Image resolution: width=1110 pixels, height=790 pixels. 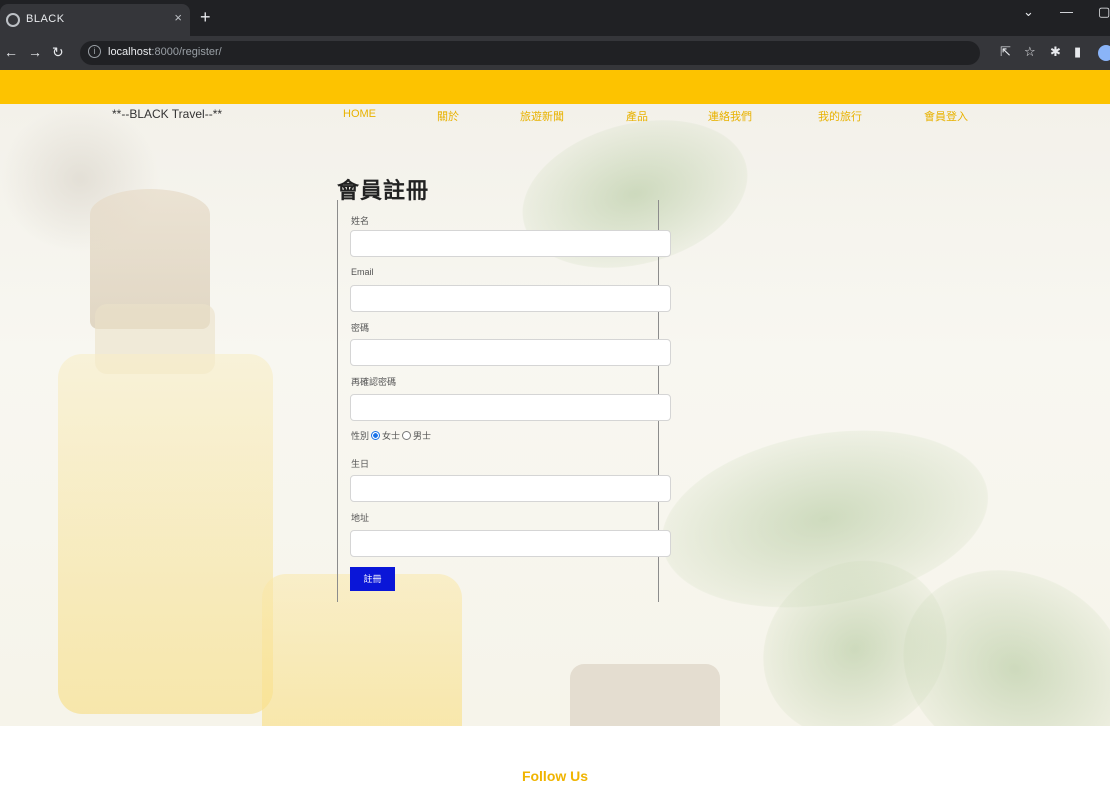 What do you see at coordinates (1077, 52) in the screenshot?
I see `sidepanel-icon: ▮` at bounding box center [1077, 52].